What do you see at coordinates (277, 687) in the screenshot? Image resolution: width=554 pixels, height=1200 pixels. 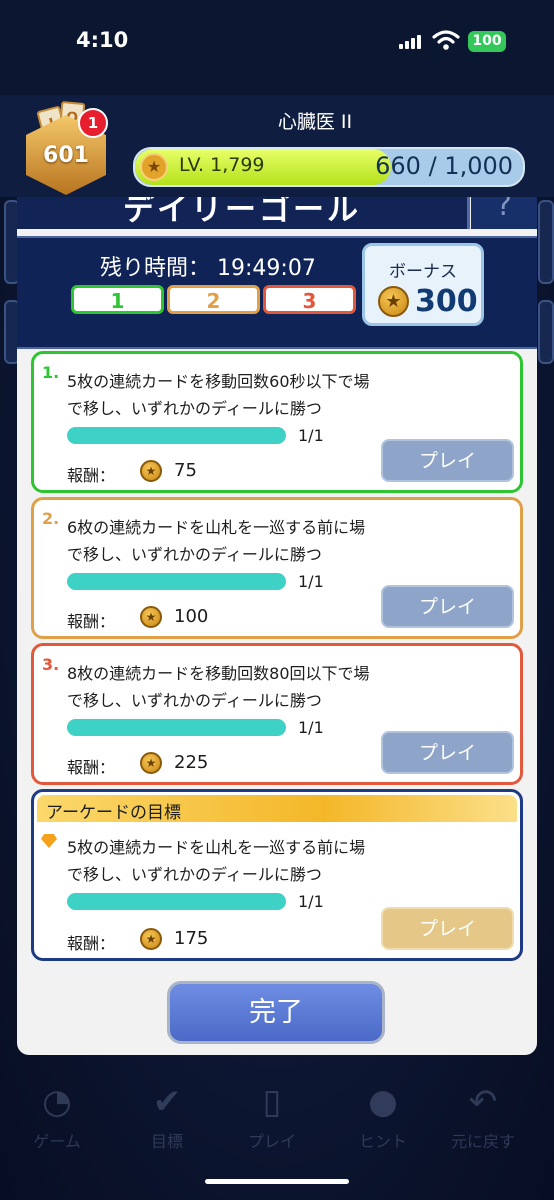 I see `goal-description: 8枚の連続カードを移動回数80回以下で場 で移し、いずれかのディールに勝つ` at bounding box center [277, 687].